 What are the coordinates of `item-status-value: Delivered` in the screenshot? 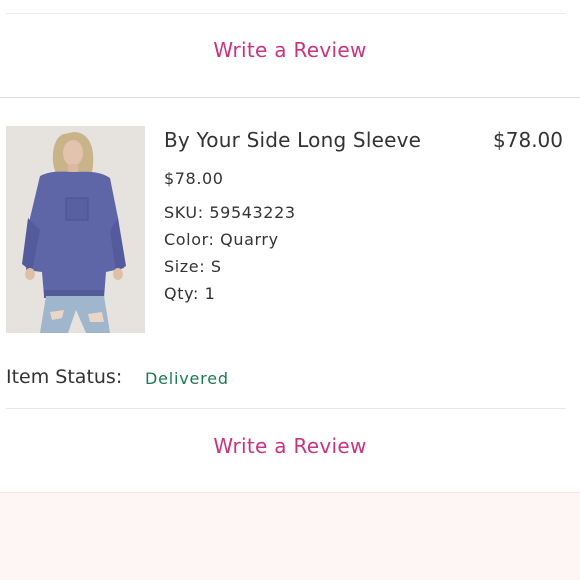 It's located at (187, 378).